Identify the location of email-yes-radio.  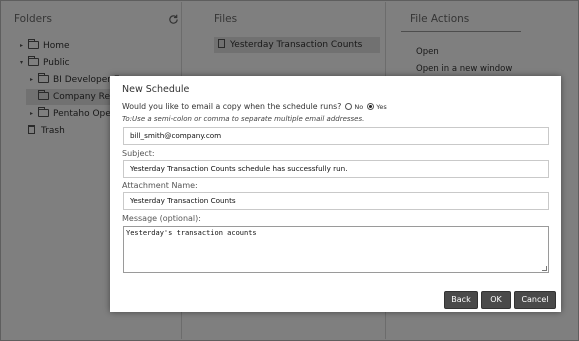
(371, 106).